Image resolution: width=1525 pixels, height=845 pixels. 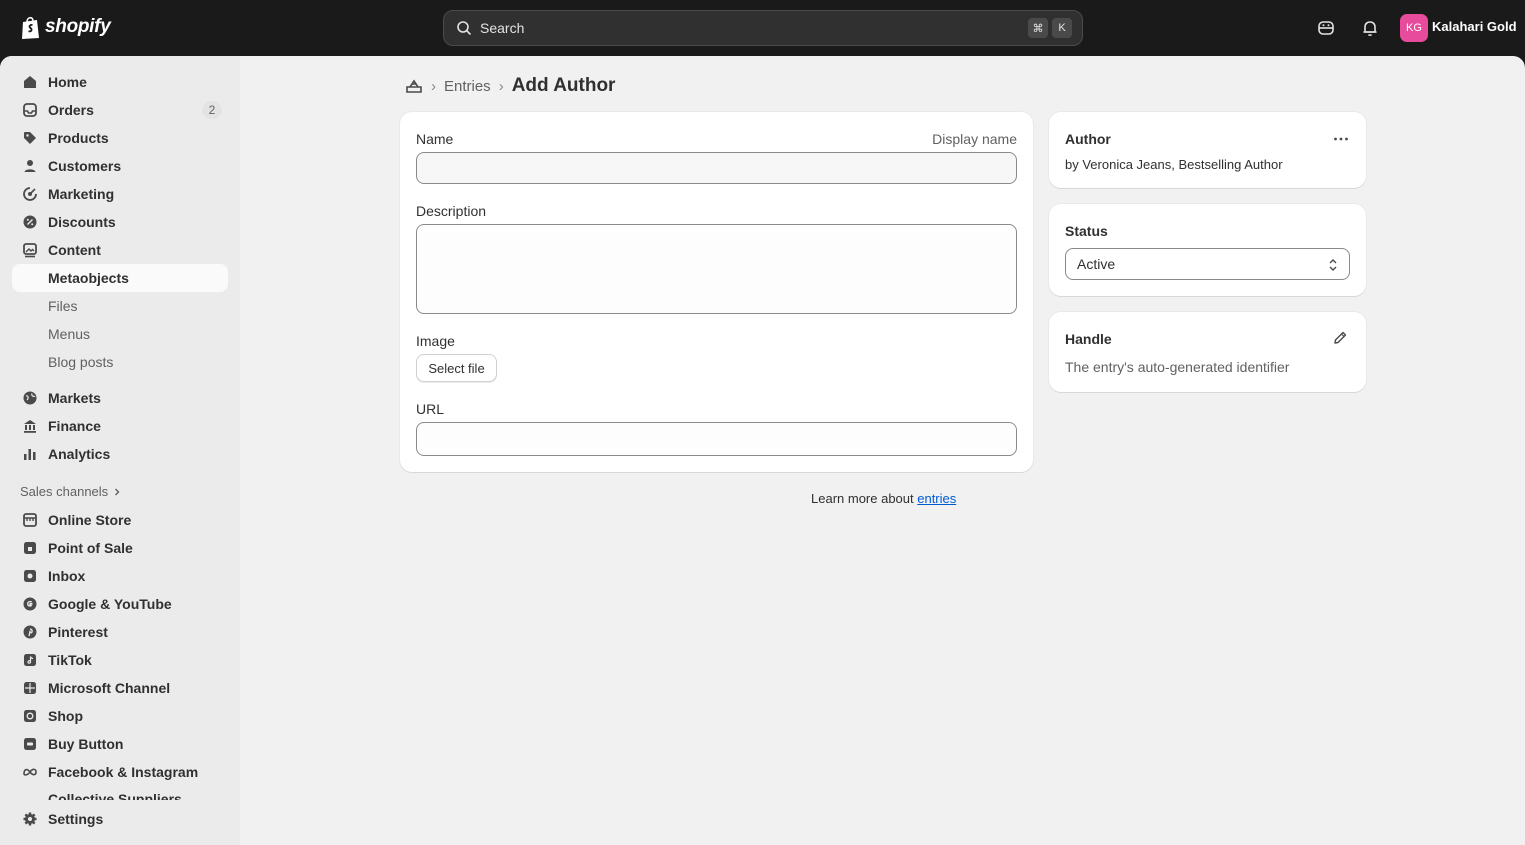 I want to click on author-card-subtitle: by Veronica Jeans, Bestselling Author, so click(x=1174, y=164).